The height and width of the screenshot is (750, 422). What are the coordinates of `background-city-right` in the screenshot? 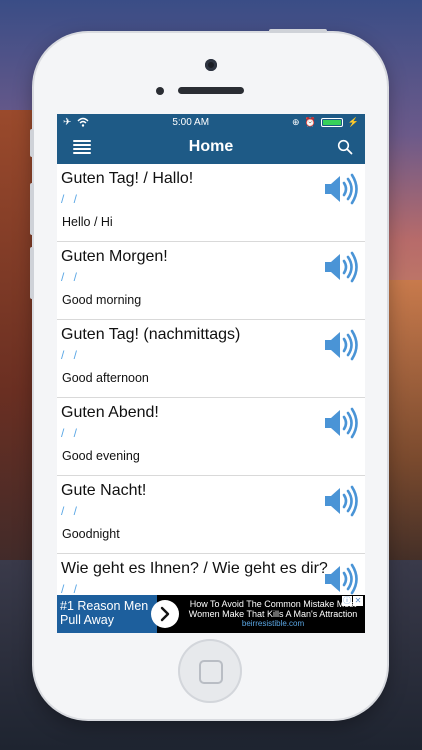 It's located at (402, 430).